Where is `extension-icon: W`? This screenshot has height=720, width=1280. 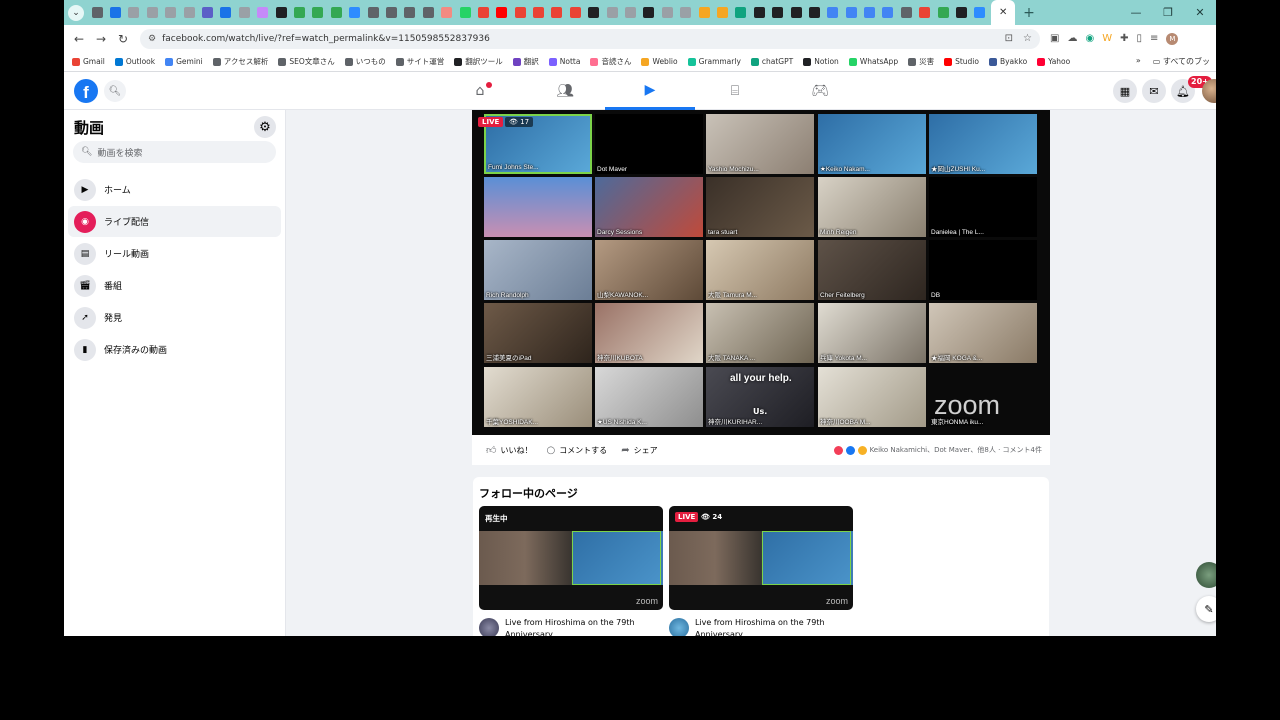
extension-icon: W is located at coordinates (1107, 38).